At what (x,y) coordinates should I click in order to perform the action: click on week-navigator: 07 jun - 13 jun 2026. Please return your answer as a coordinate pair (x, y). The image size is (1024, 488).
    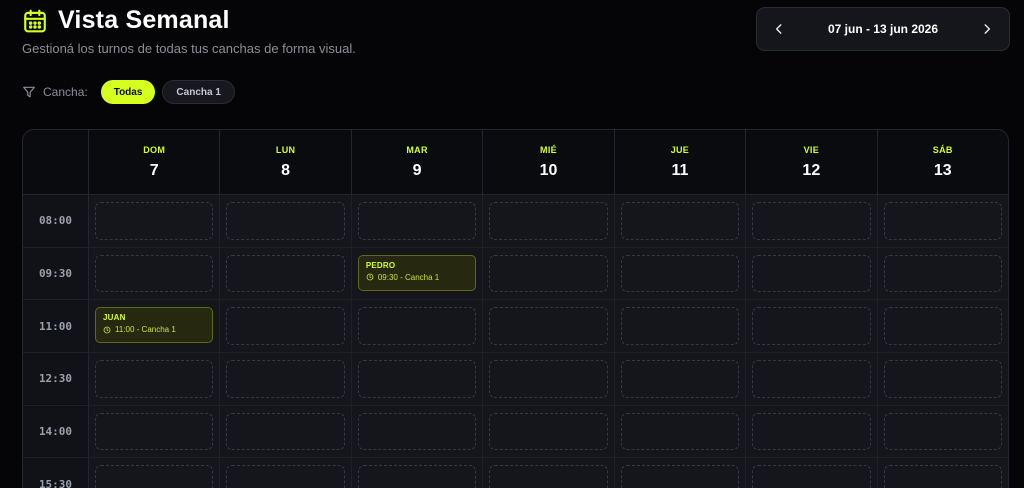
    Looking at the image, I should click on (883, 29).